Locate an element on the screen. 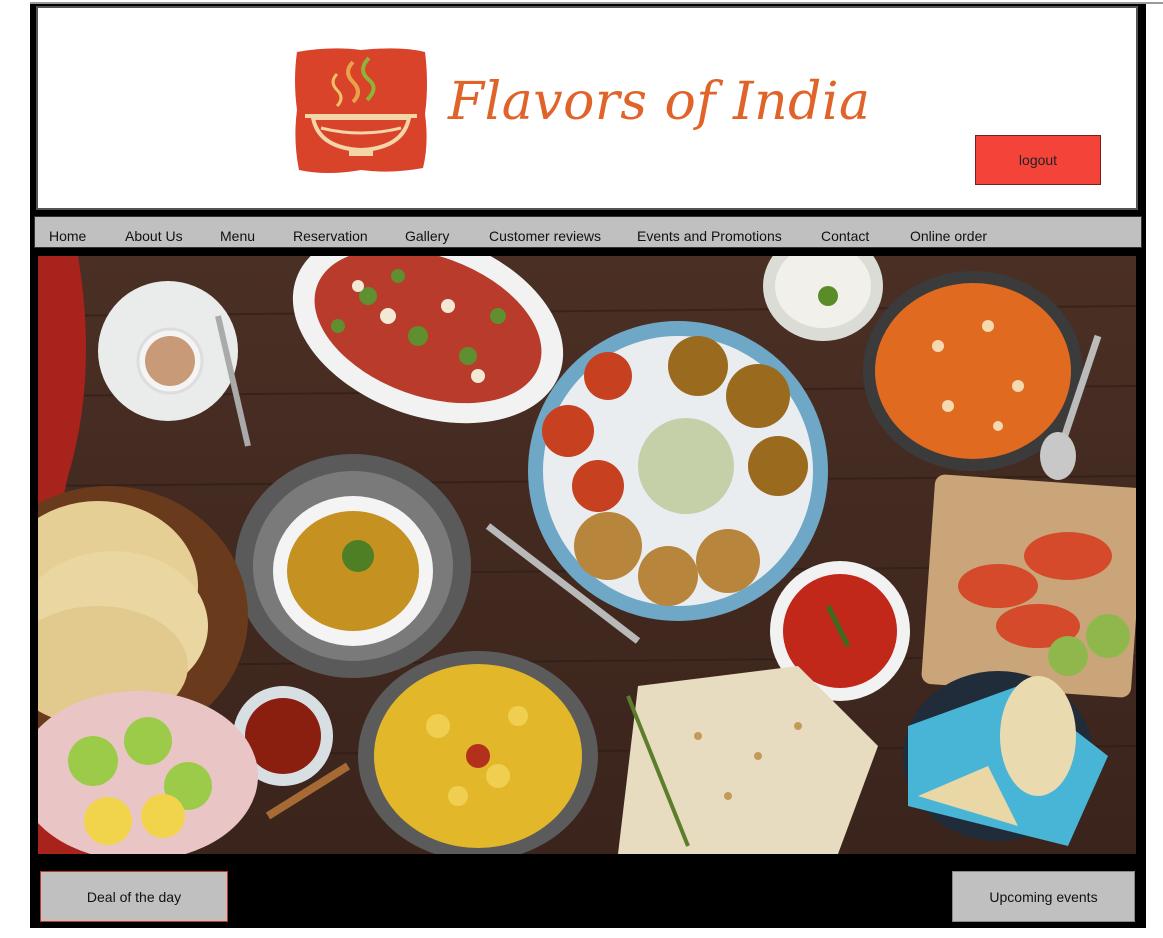  brand-logo is located at coordinates (361, 112).